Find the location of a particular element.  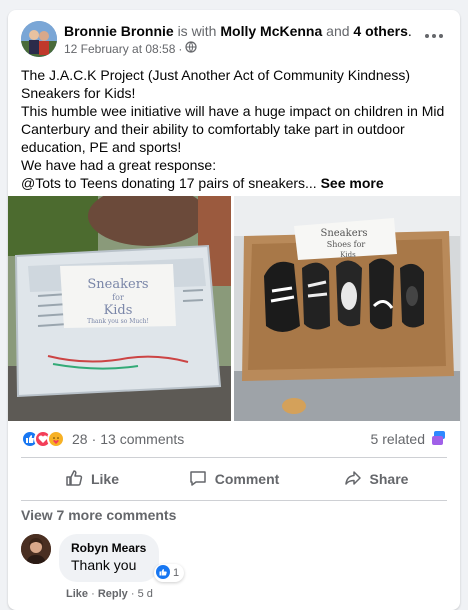

left-sign-line: Thank you so Much! is located at coordinates (118, 321).